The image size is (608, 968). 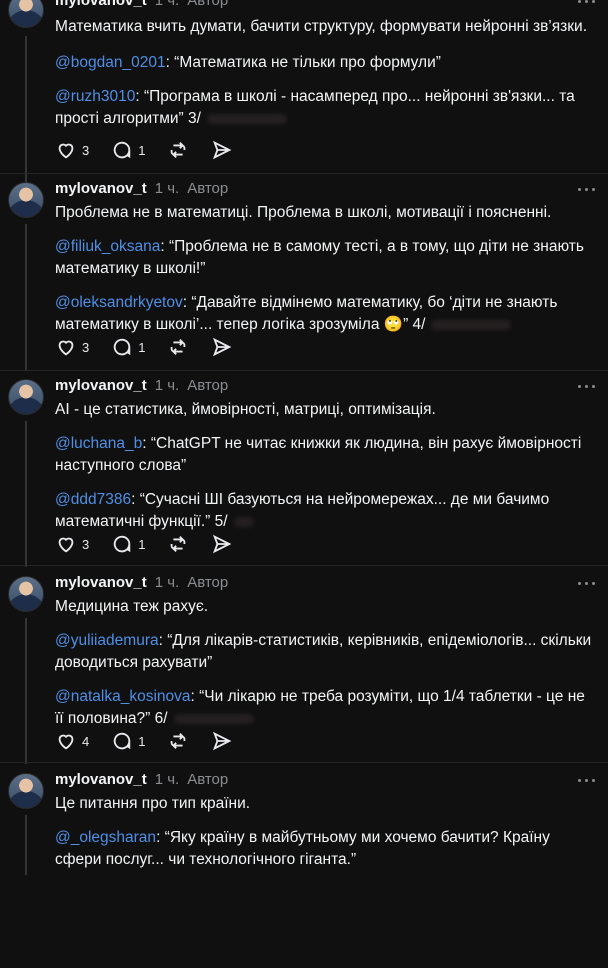 What do you see at coordinates (95, 96) in the screenshot?
I see `mention-link: @ruzh3010` at bounding box center [95, 96].